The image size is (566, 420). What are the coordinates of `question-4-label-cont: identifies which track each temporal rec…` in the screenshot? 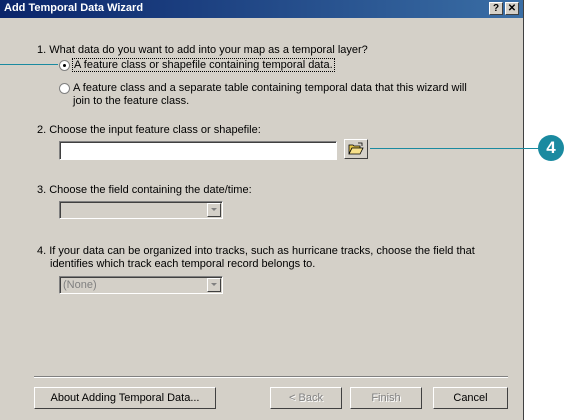 It's located at (183, 264).